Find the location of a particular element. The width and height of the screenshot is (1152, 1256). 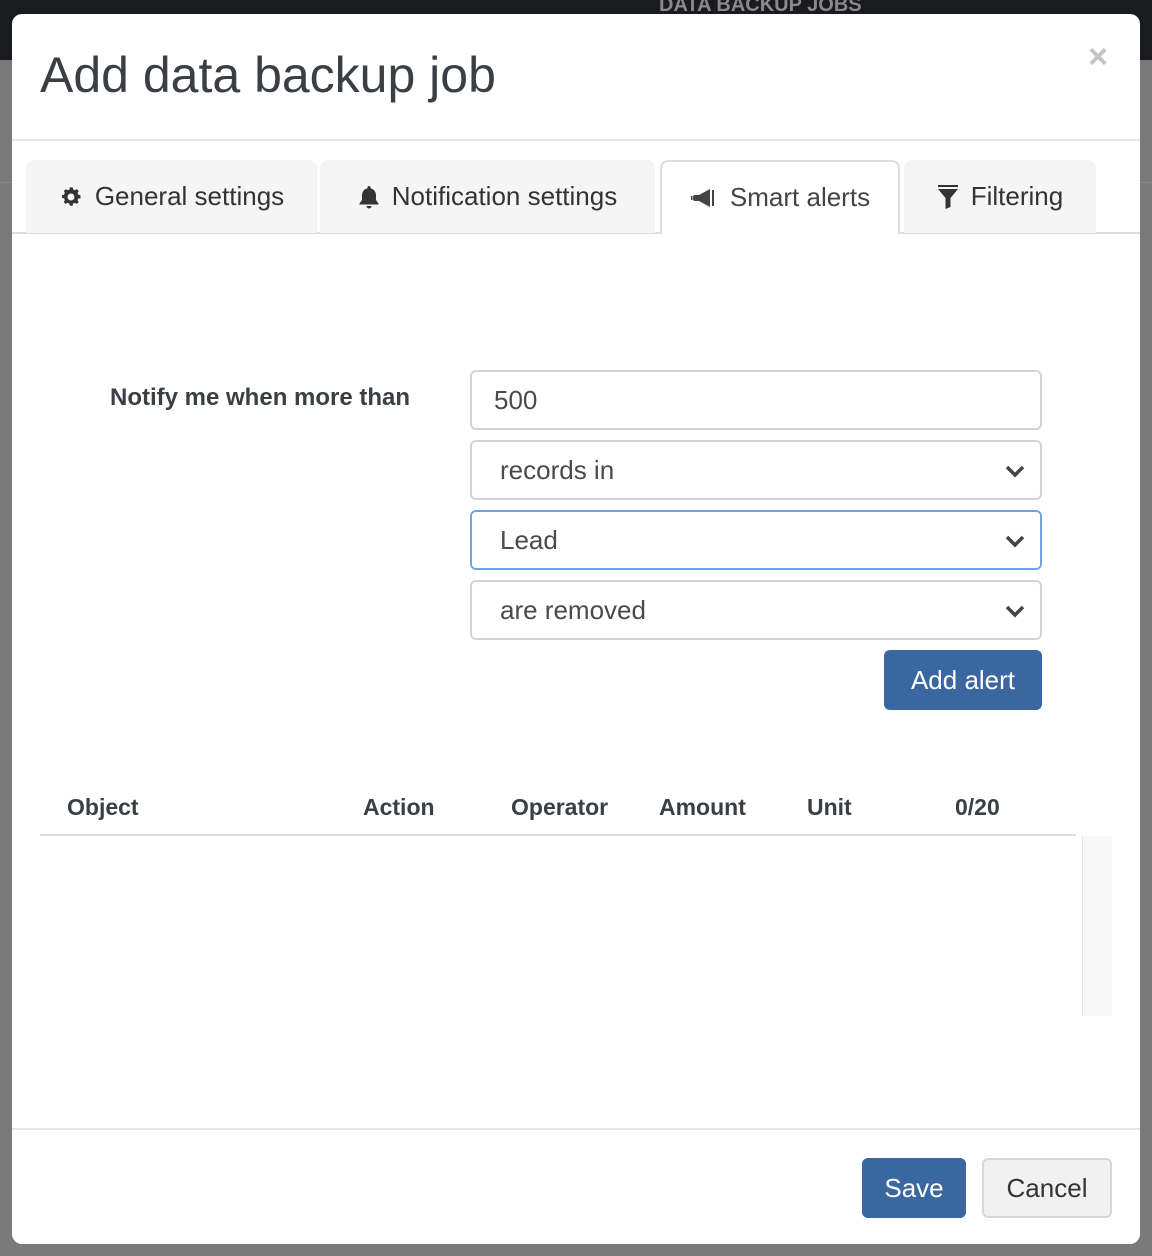

bell-icon is located at coordinates (369, 197).